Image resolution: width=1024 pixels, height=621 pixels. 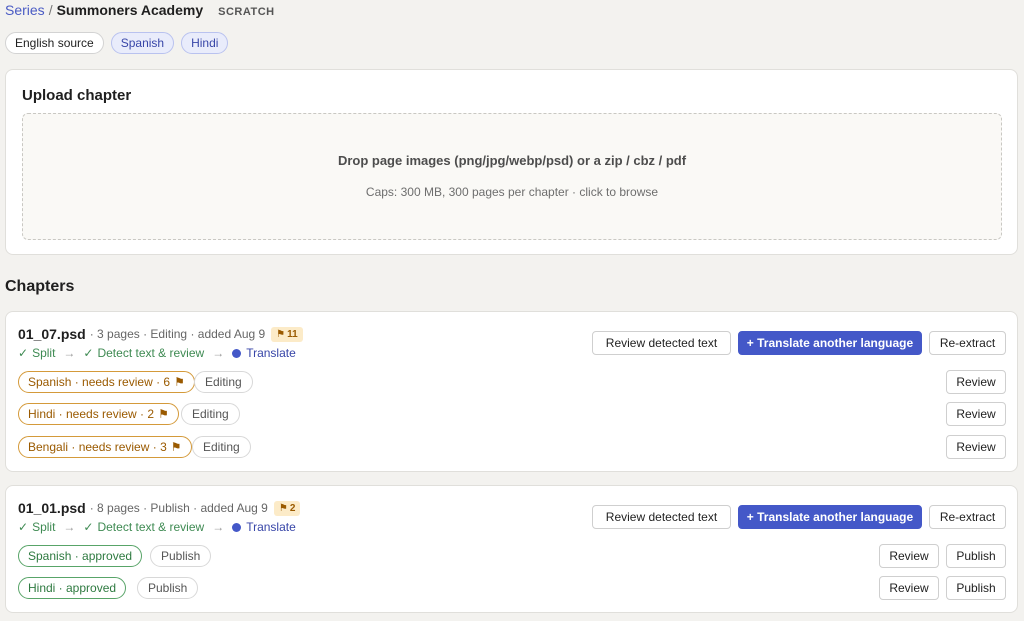 I want to click on flag-count: 2, so click(x=292, y=508).